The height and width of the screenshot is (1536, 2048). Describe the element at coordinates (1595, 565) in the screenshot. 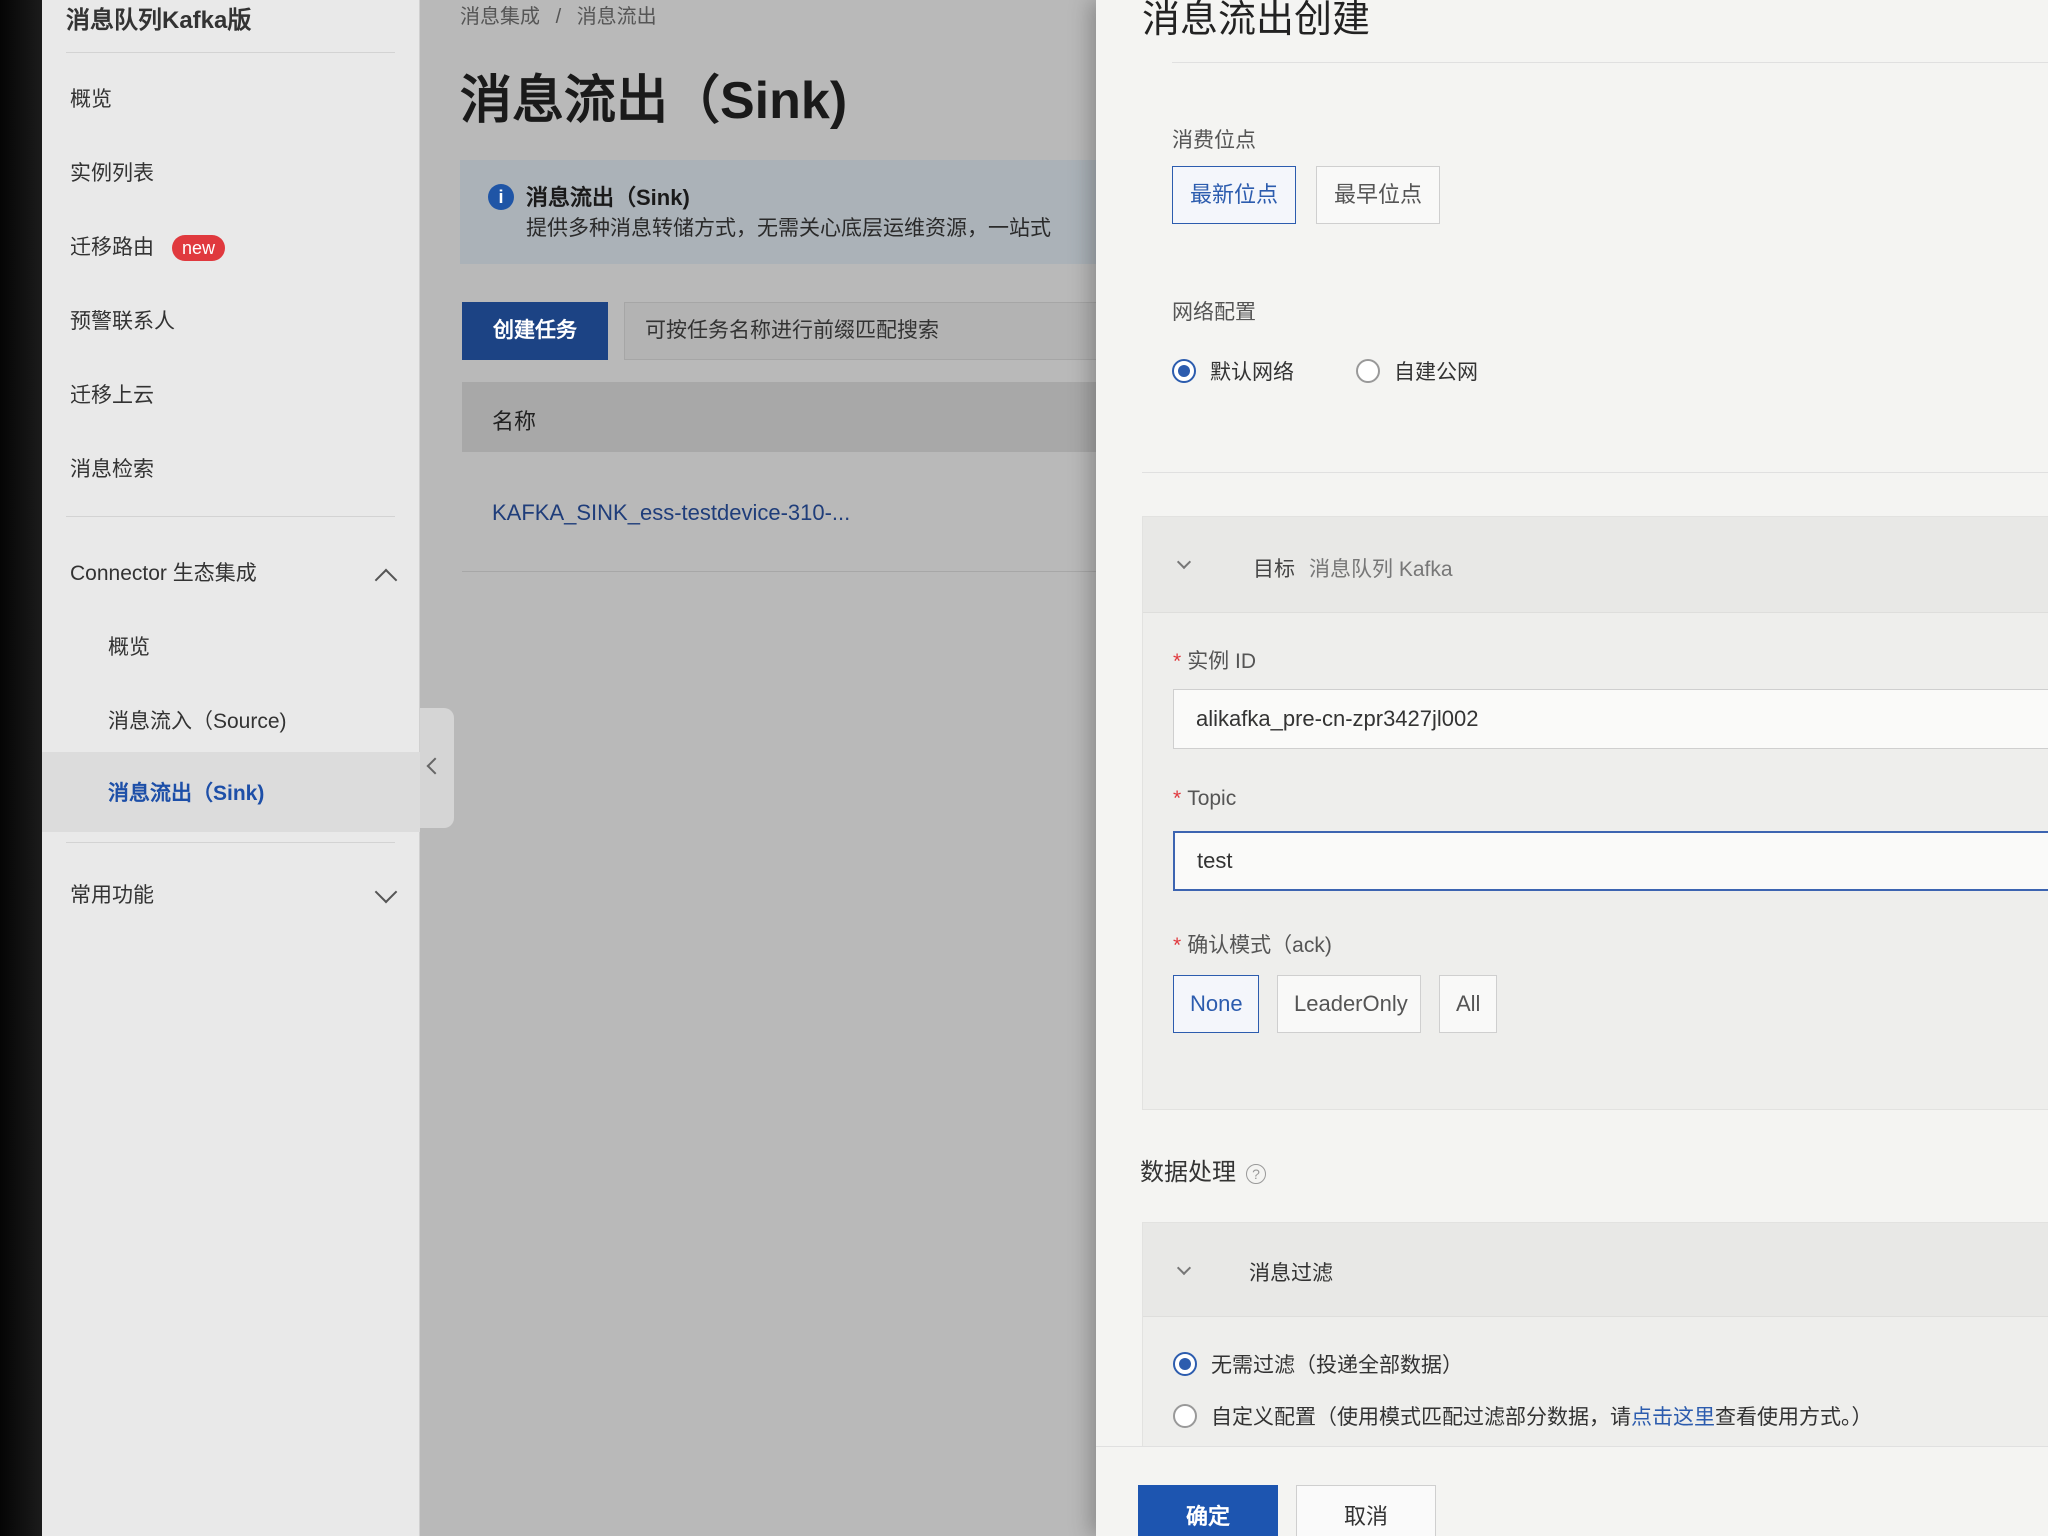

I see `target-section-header: 目标 消息队列 Kafka` at that location.